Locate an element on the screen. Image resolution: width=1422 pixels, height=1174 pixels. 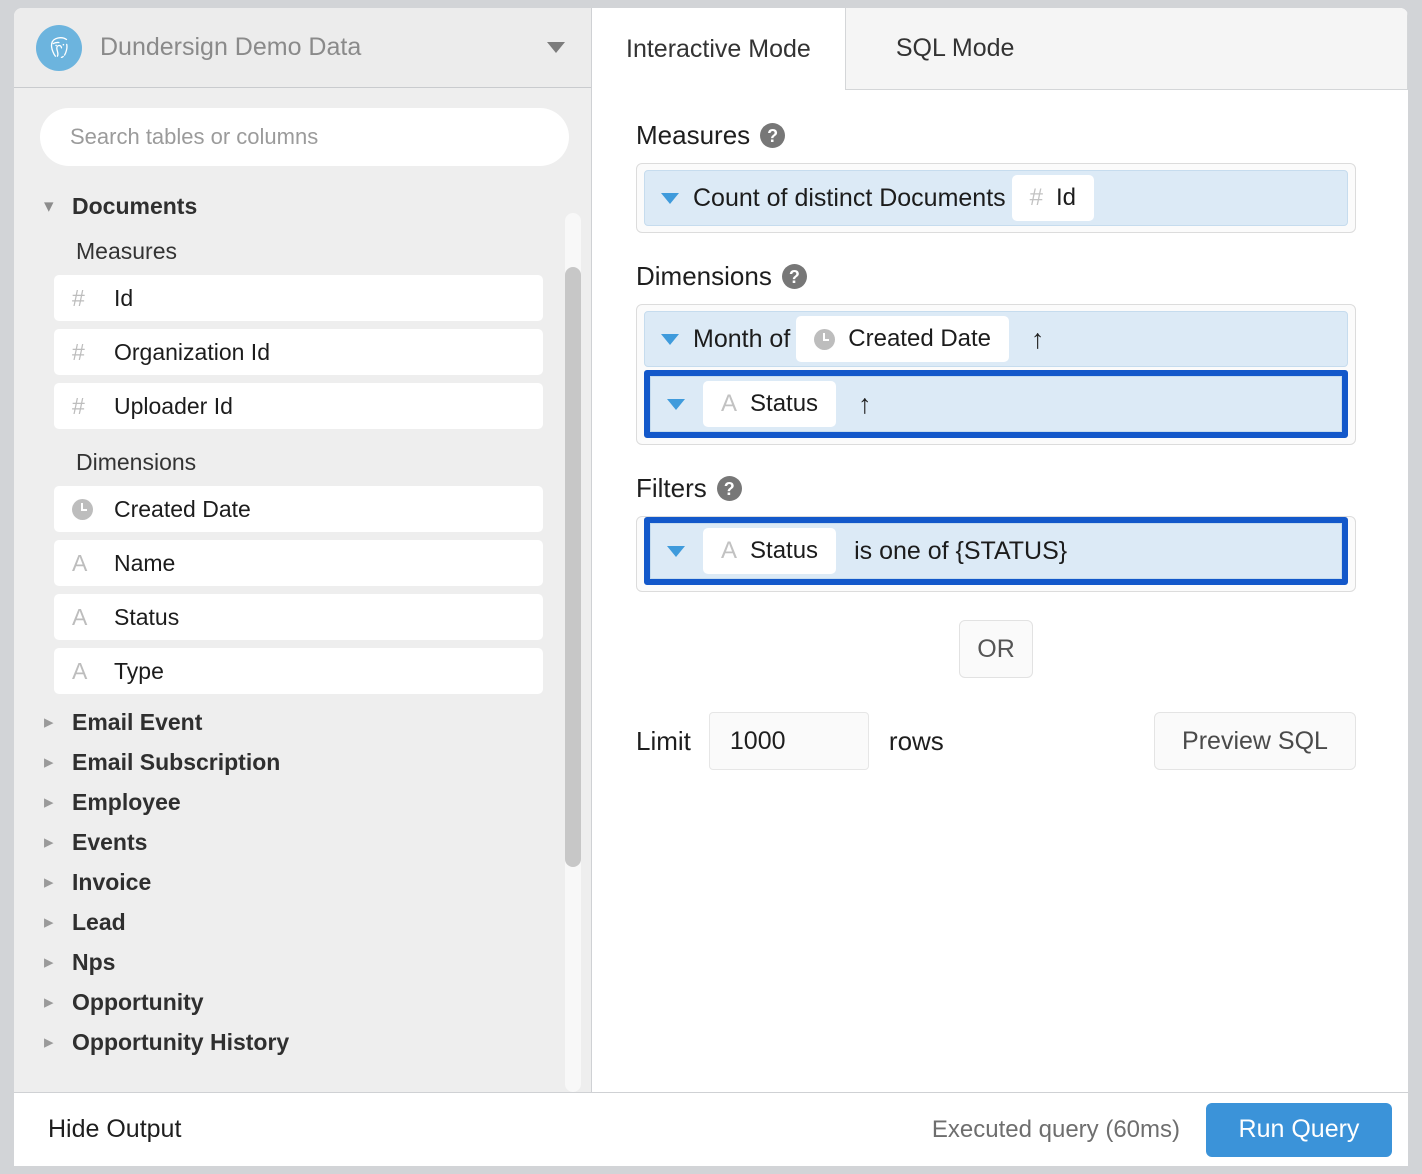
tree-table-label: Employee is located at coordinates (126, 801).